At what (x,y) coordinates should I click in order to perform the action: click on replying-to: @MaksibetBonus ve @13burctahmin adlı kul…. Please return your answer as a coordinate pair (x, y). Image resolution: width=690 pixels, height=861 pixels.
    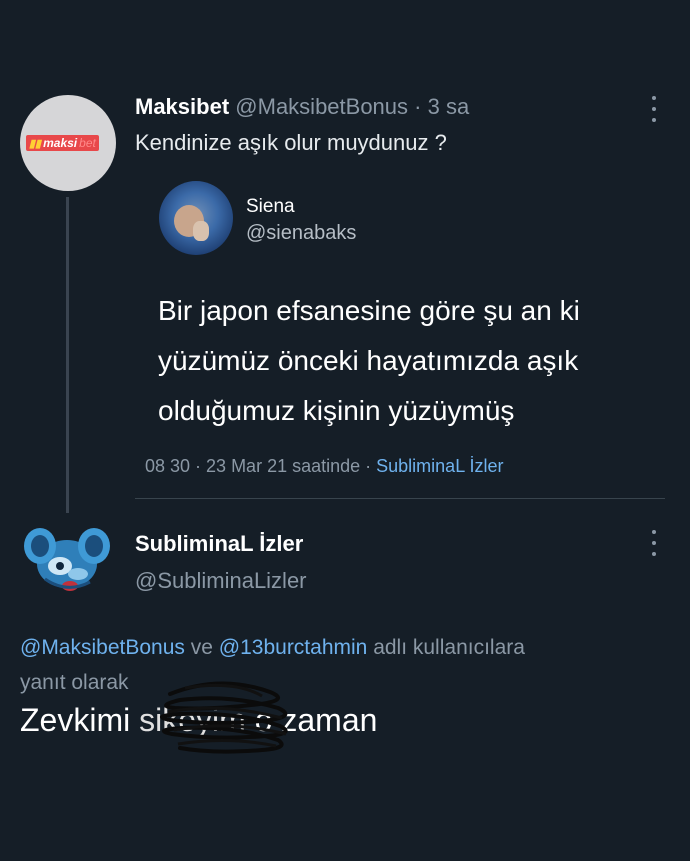
    Looking at the image, I should click on (350, 665).